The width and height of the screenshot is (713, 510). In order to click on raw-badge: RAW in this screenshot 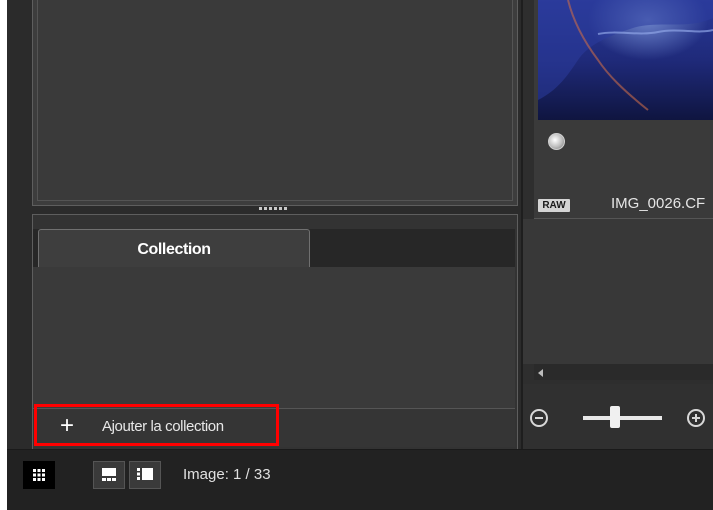, I will do `click(554, 205)`.